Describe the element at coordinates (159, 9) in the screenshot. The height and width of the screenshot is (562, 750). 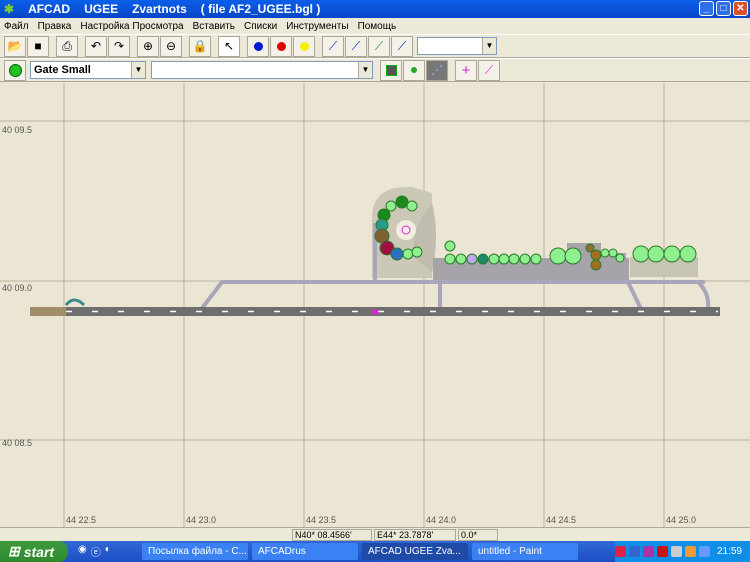
I see `title-name: Zvartnots` at that location.